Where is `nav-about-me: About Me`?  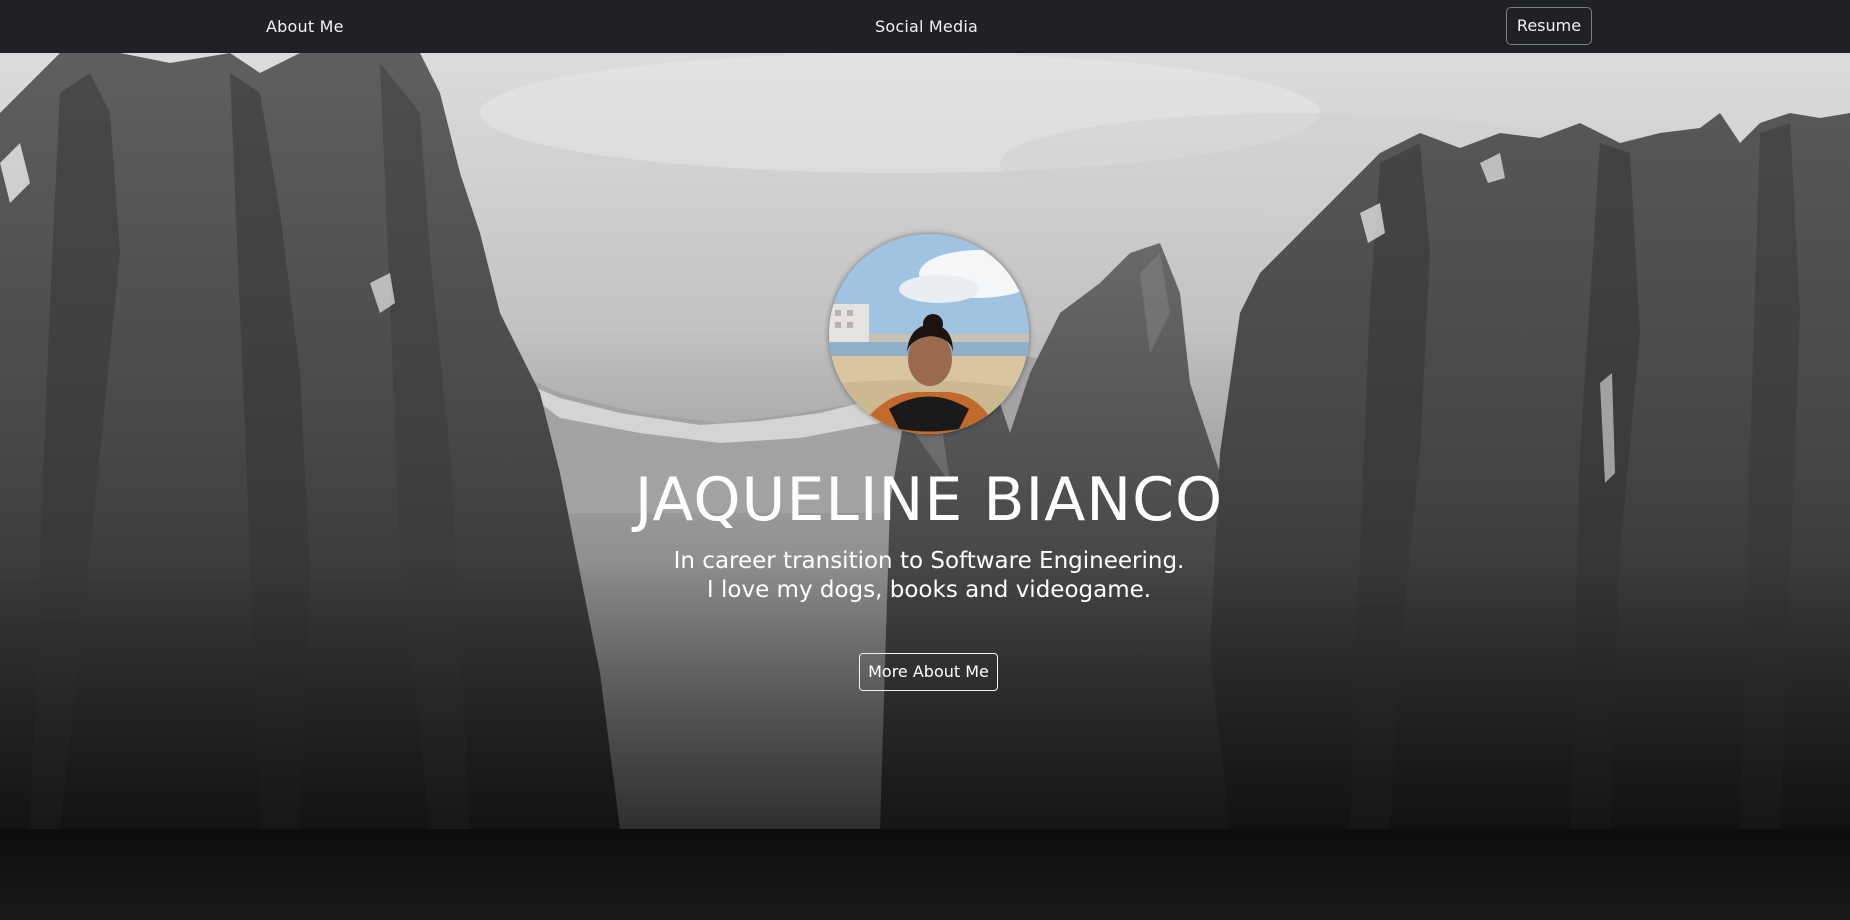
nav-about-me: About Me is located at coordinates (305, 26).